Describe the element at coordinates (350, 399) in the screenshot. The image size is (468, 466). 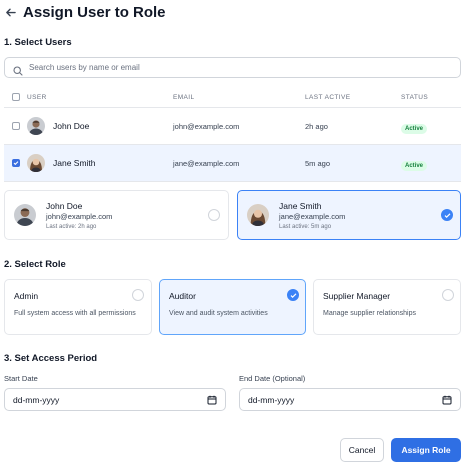
I see `end-date-field: dd-mm-yyyy` at that location.